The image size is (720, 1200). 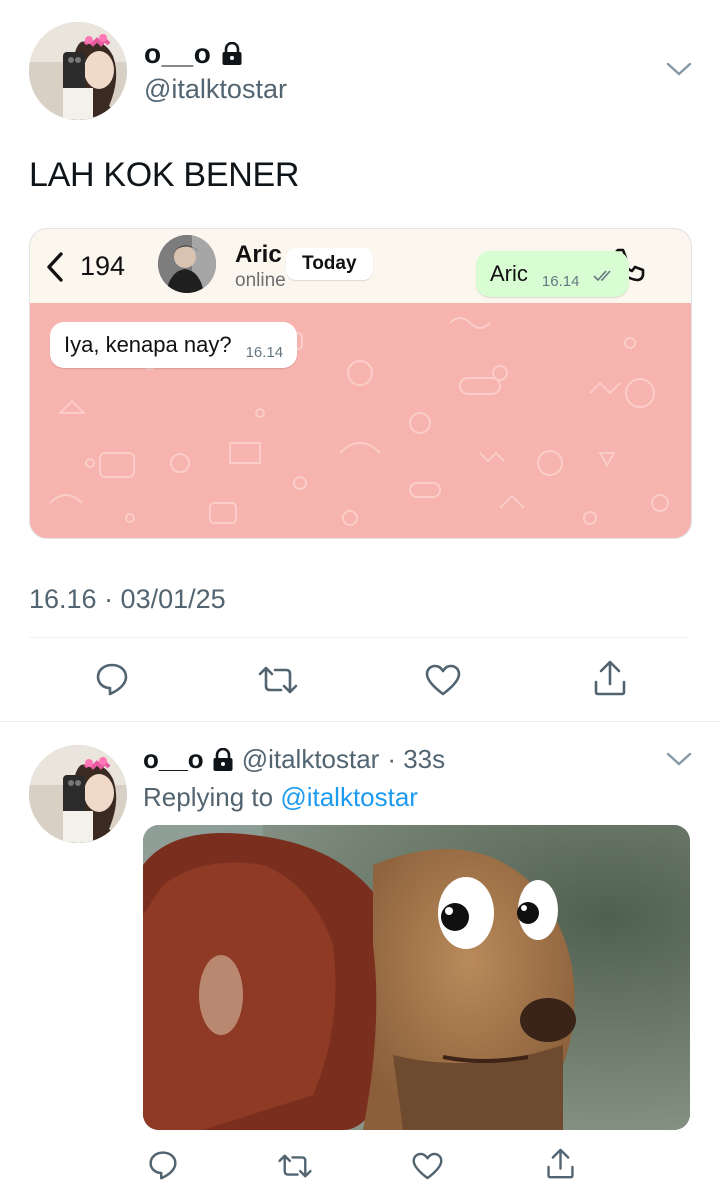 I want to click on contact-name: Aric, so click(x=258, y=254).